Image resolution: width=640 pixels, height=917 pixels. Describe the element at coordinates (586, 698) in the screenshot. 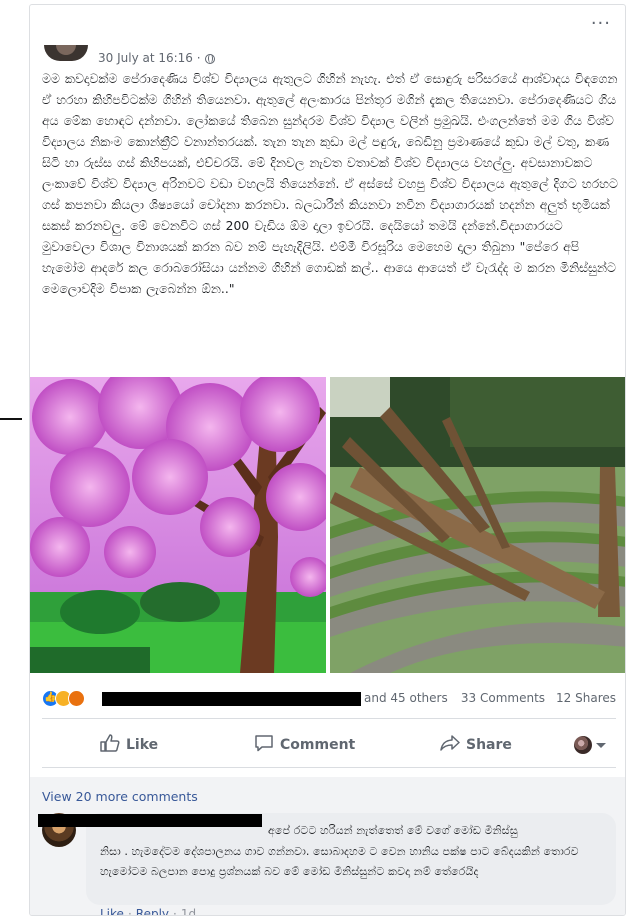

I see `shares-count-link: 12 Shares` at that location.